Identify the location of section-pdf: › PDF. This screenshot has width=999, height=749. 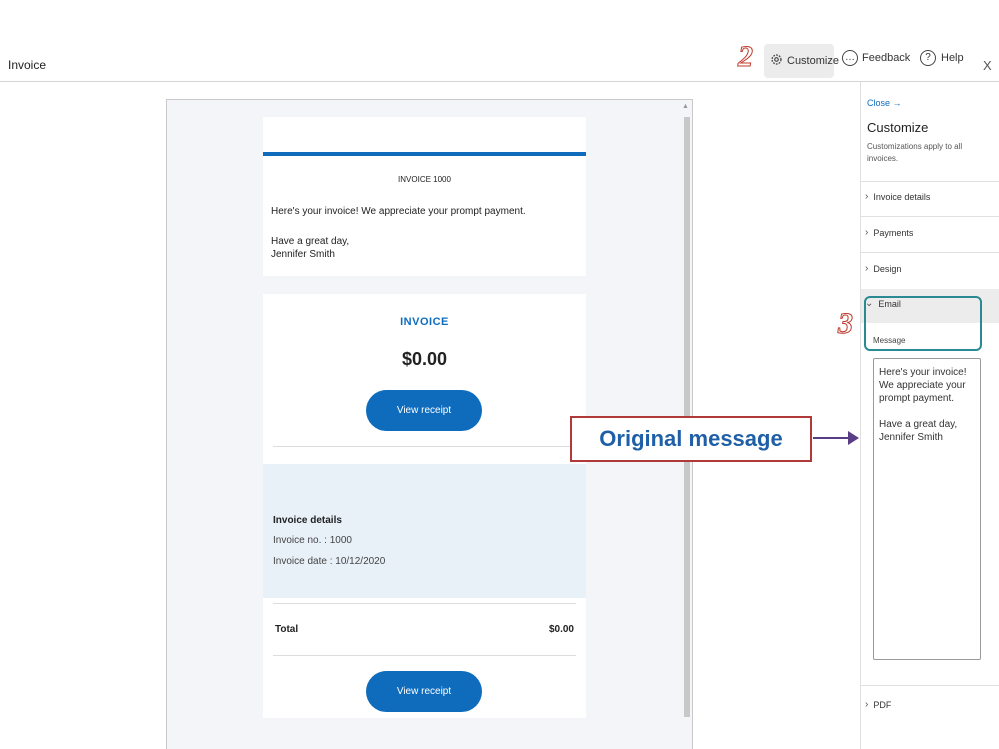
(878, 704).